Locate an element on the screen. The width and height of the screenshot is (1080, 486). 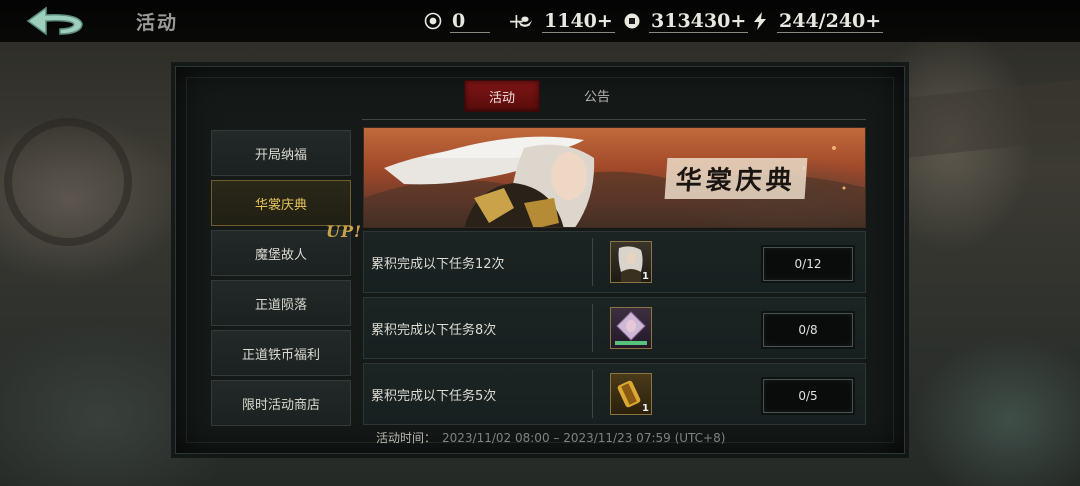
task-row: 累积完成以下任务8次 0/8 is located at coordinates (614, 328).